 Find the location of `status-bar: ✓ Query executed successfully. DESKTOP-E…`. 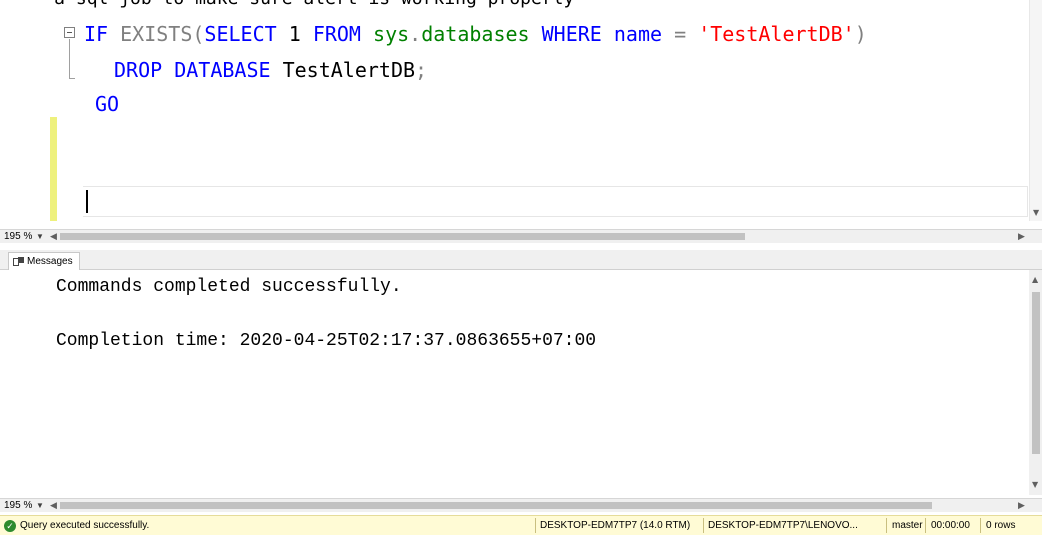

status-bar: ✓ Query executed successfully. DESKTOP-E… is located at coordinates (521, 525).